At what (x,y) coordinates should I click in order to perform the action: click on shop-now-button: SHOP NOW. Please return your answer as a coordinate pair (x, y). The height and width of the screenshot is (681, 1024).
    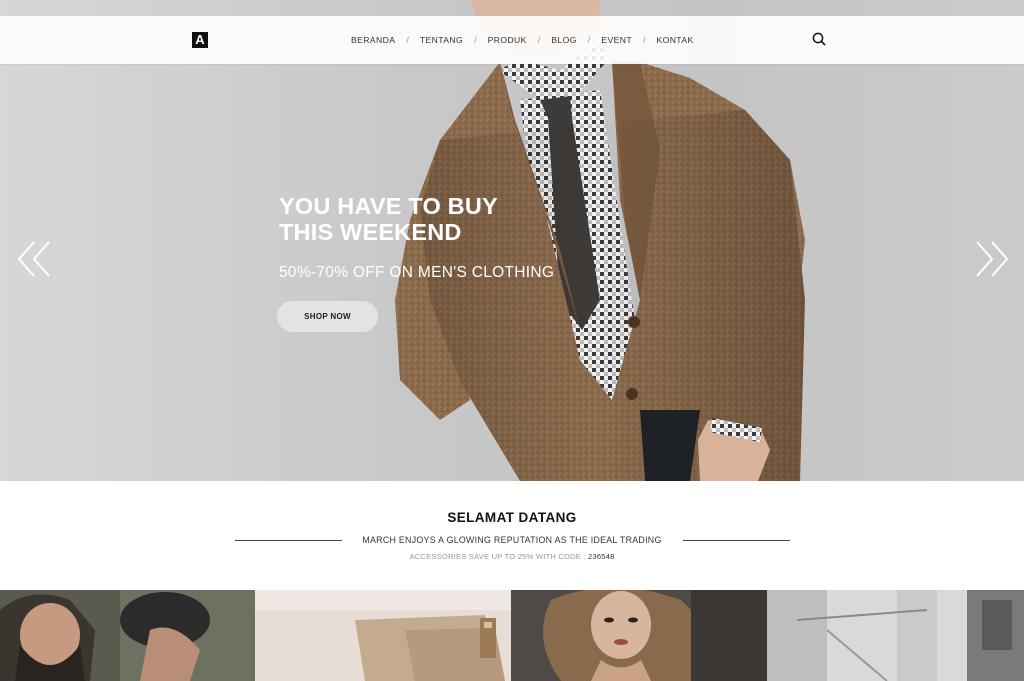
    Looking at the image, I should click on (327, 316).